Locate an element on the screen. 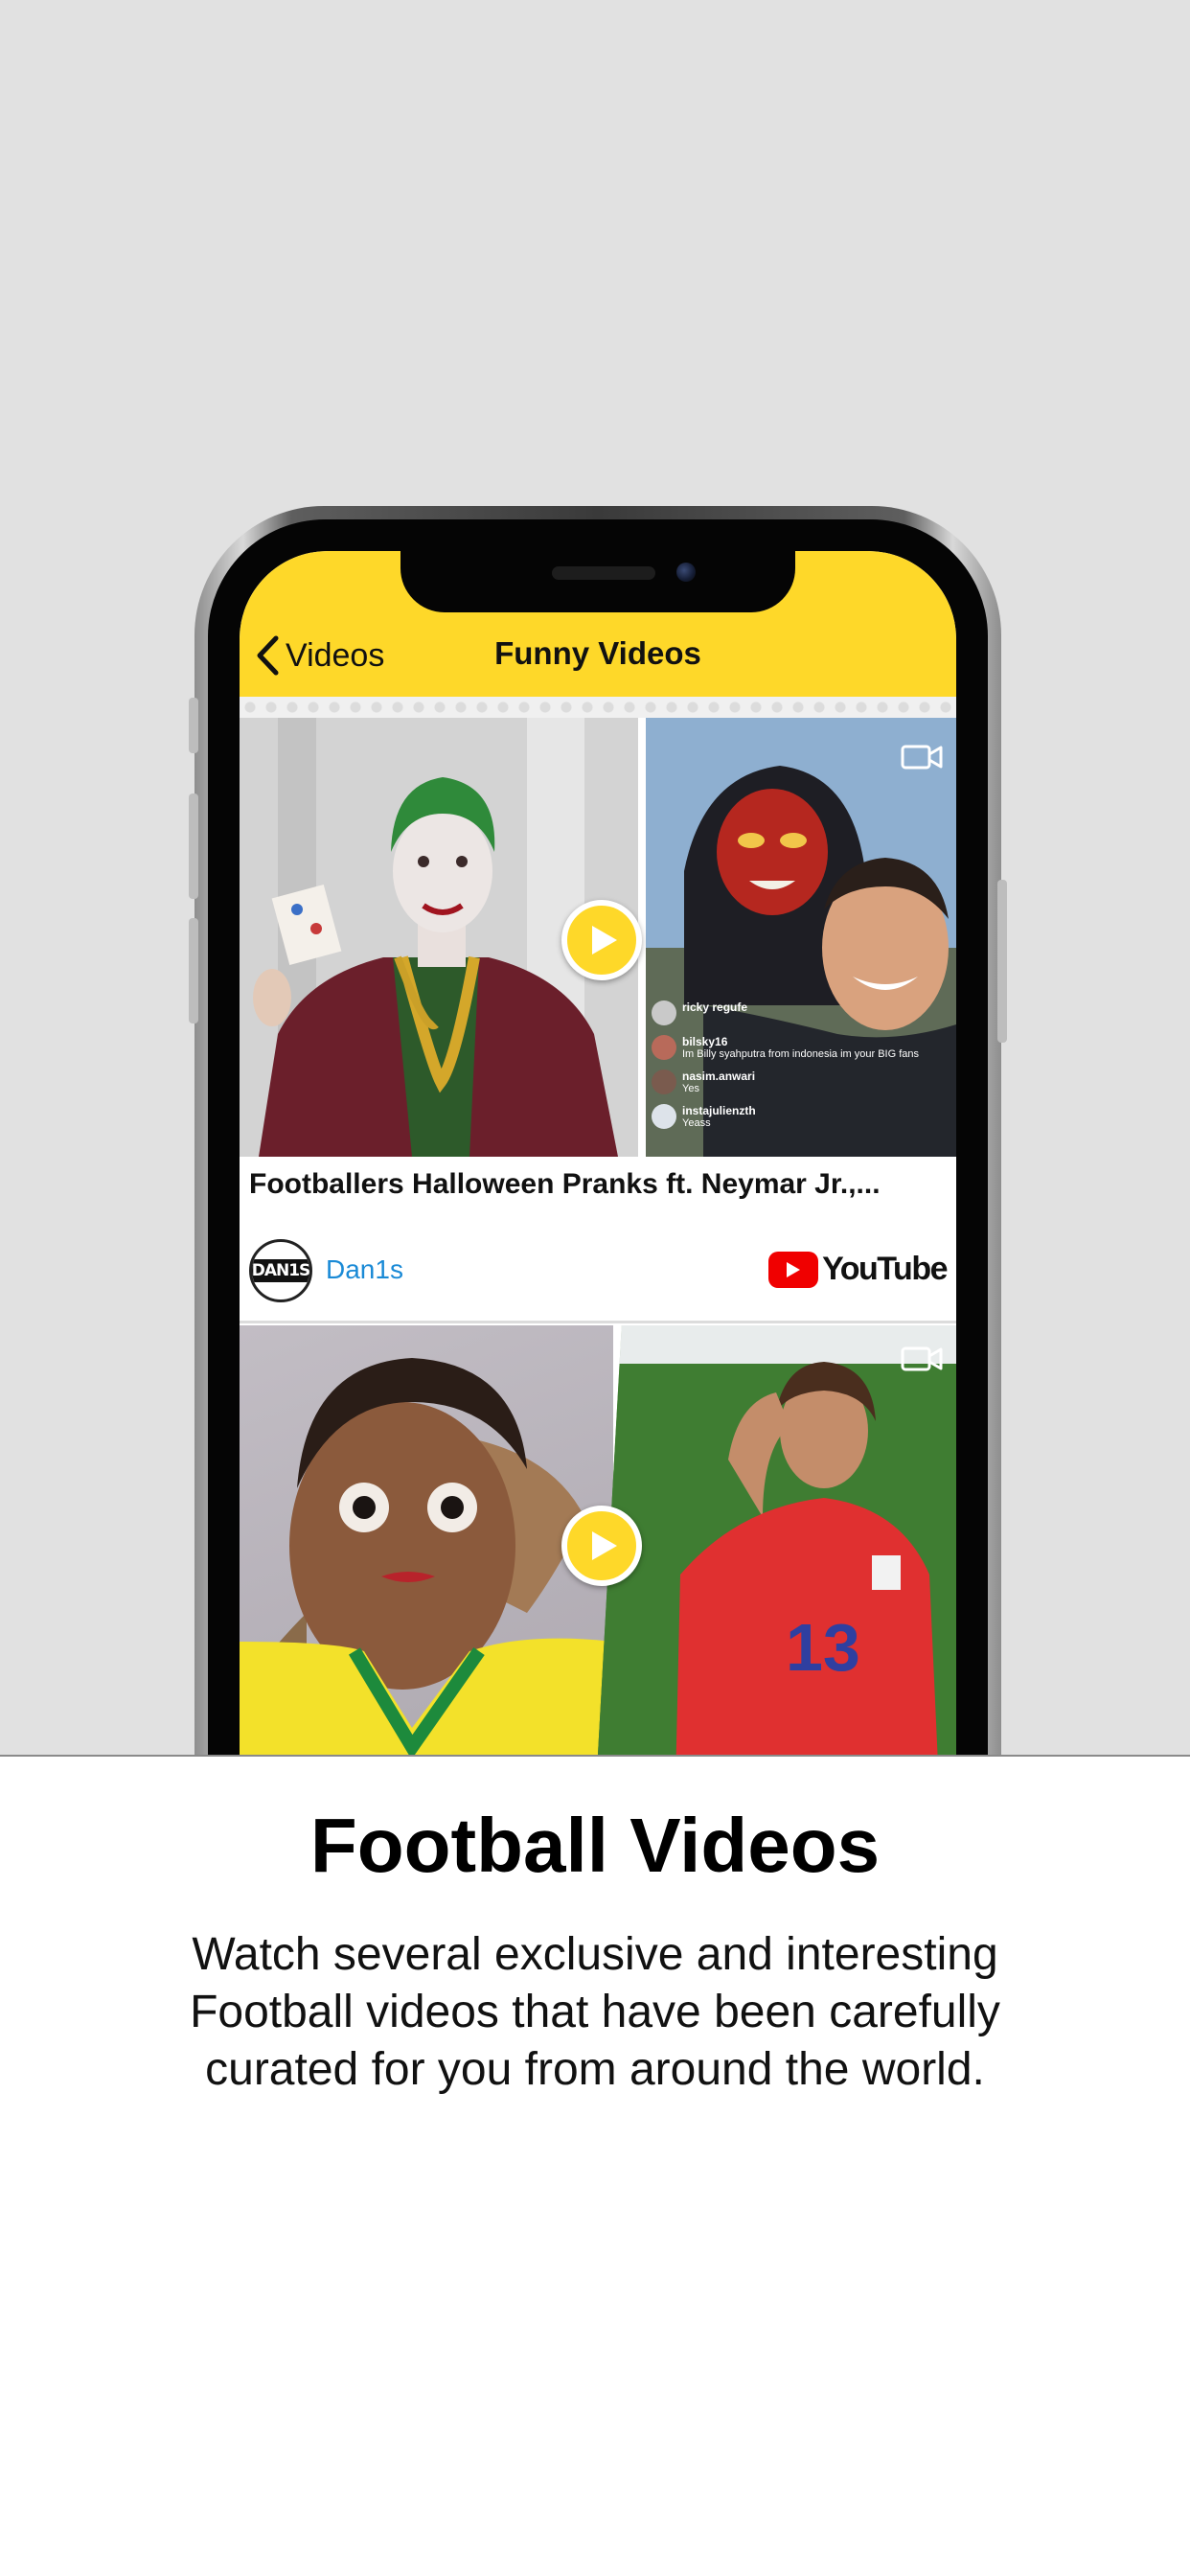 This screenshot has height=2576, width=1190. notch is located at coordinates (598, 581).